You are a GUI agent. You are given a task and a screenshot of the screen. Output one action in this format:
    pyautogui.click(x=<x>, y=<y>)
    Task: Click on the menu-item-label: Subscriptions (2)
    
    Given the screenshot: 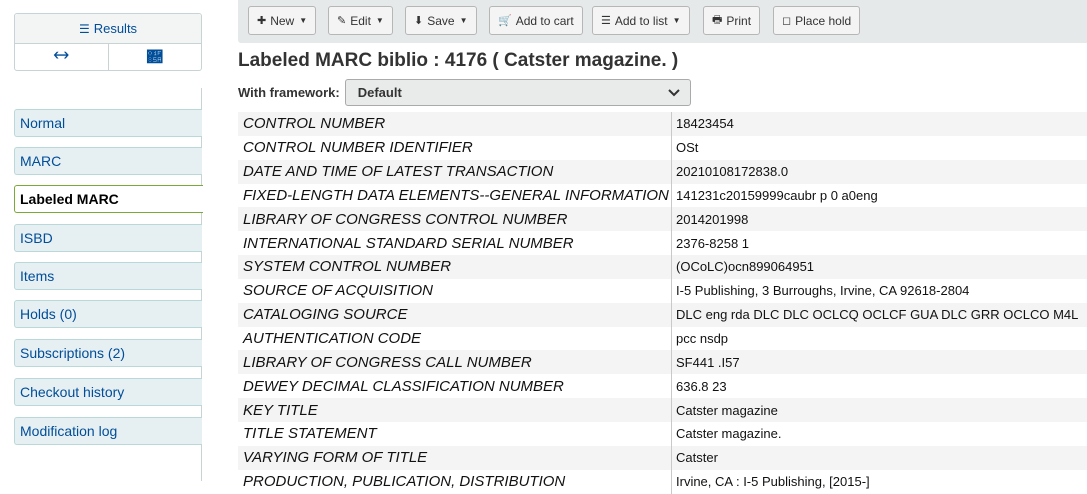 What is the action you would take?
    pyautogui.click(x=72, y=353)
    